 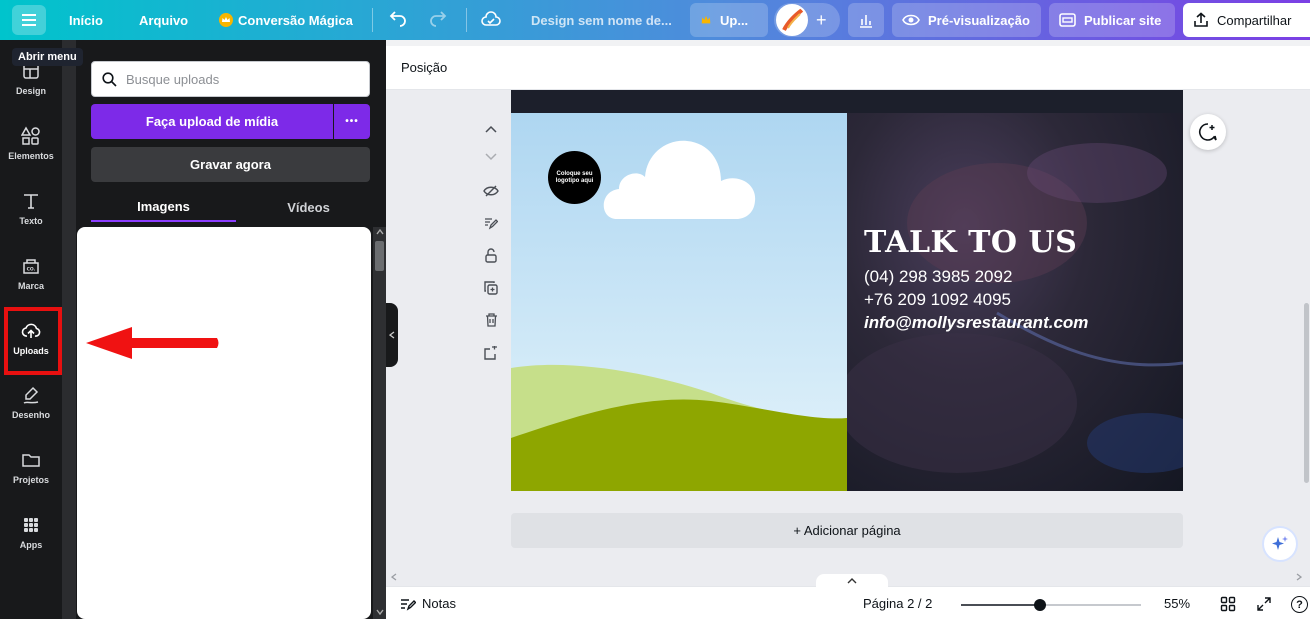 I want to click on grid-view-button, so click(x=1228, y=604).